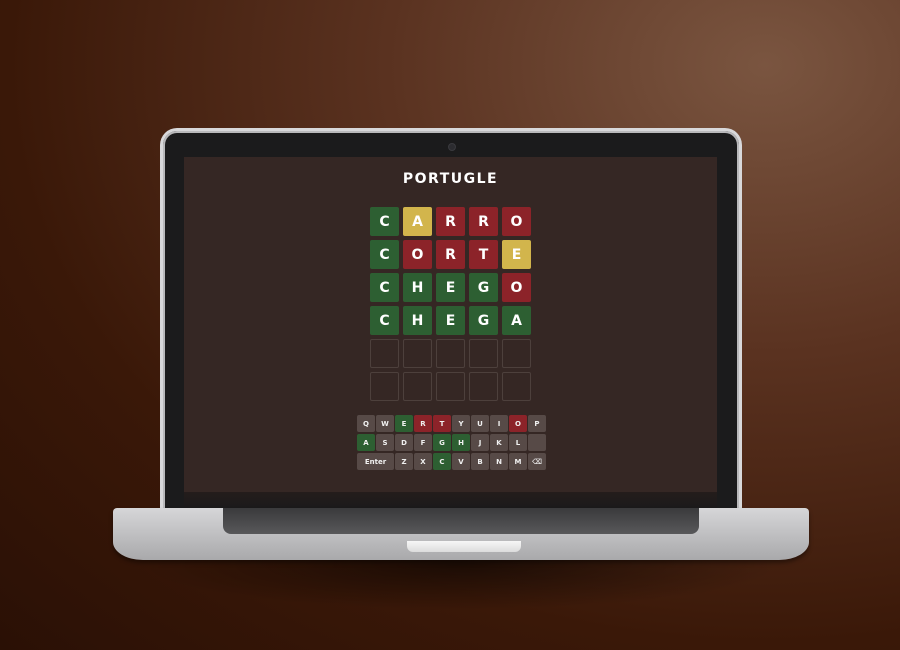 This screenshot has height=650, width=900. I want to click on key-n: N, so click(499, 461).